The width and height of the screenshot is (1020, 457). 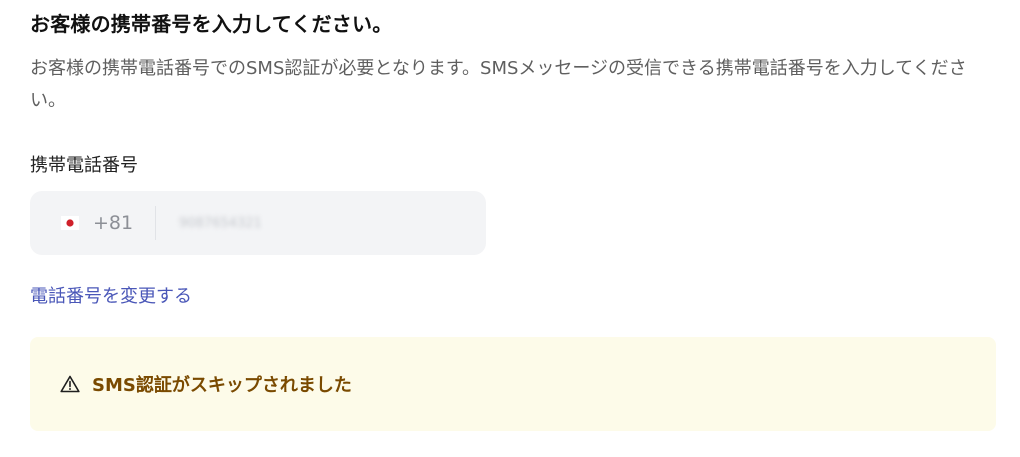 What do you see at coordinates (84, 165) in the screenshot?
I see `phone-field-label: 携帯電話番号` at bounding box center [84, 165].